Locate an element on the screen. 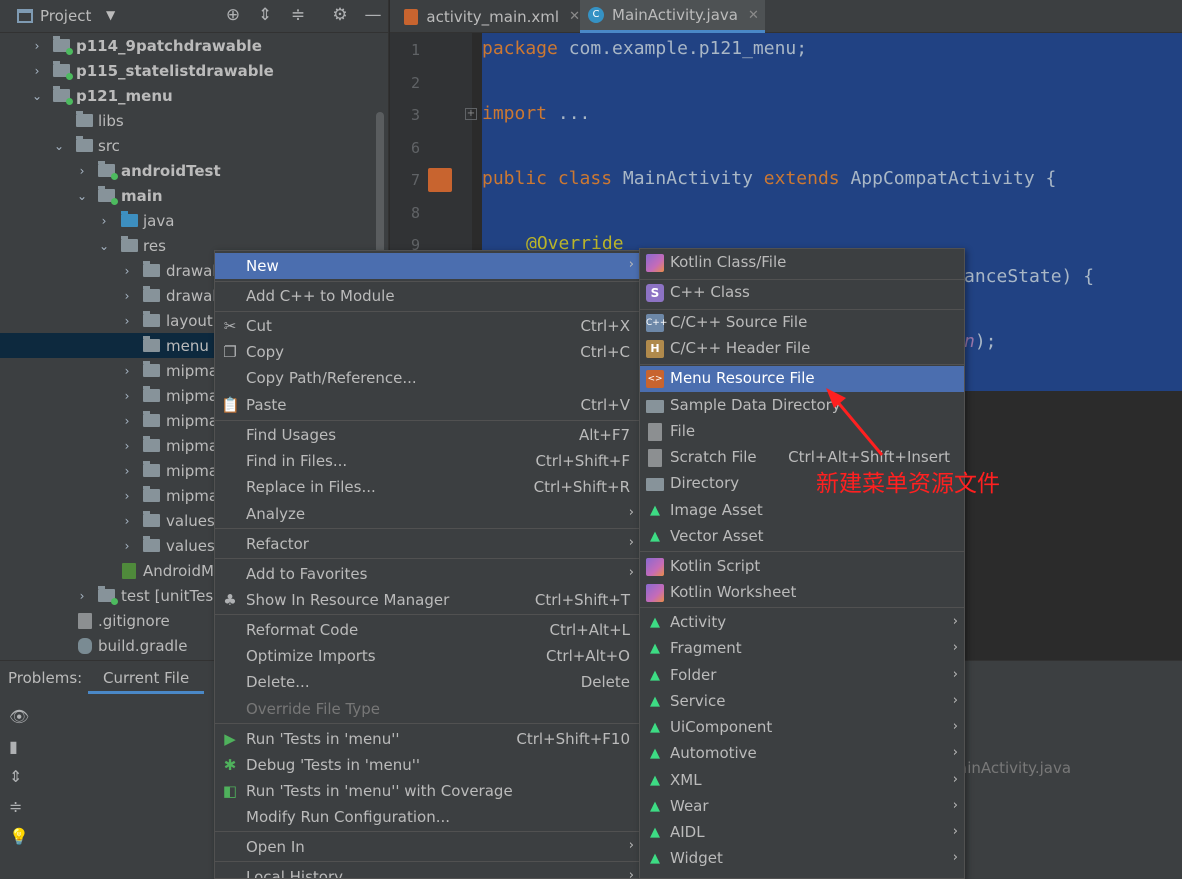 This screenshot has height=879, width=1182. submenu-item-file: File is located at coordinates (802, 432).